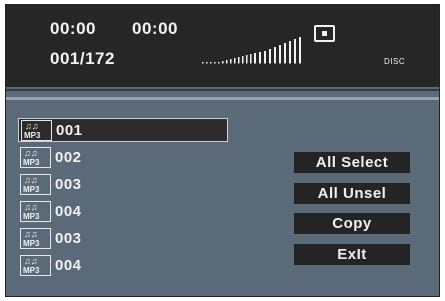 The width and height of the screenshot is (445, 301). What do you see at coordinates (352, 193) in the screenshot?
I see `all-unselect-button: All Unsel` at bounding box center [352, 193].